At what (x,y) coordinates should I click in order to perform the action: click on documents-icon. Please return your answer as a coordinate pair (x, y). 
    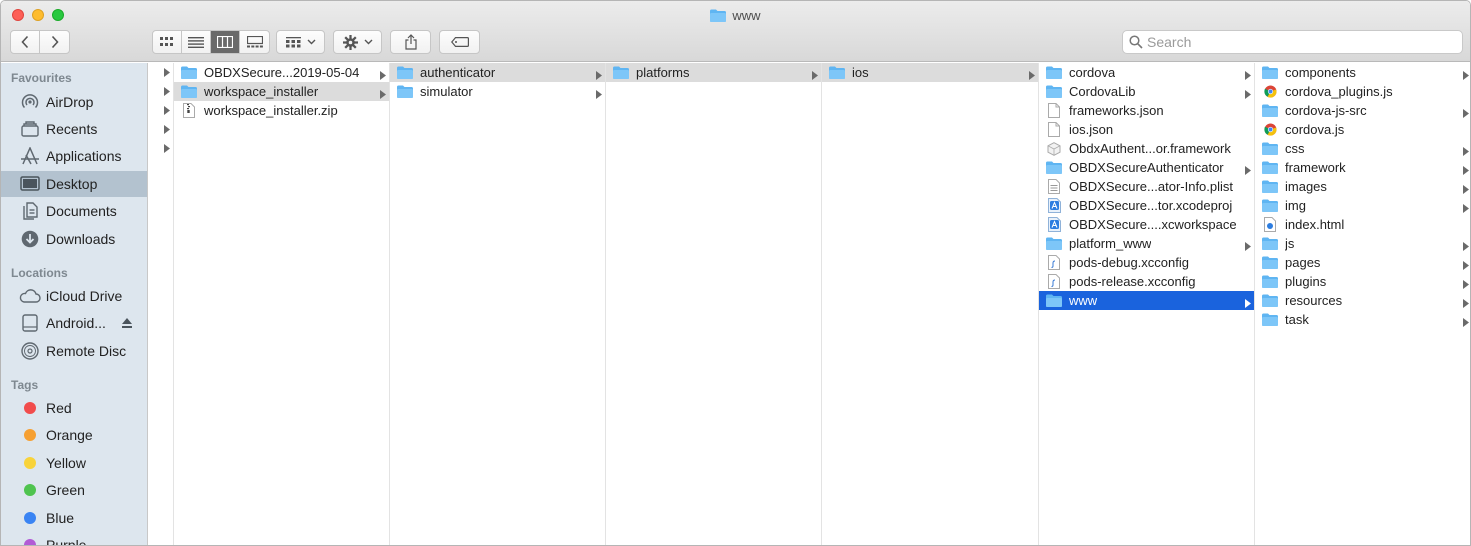
    Looking at the image, I should click on (30, 211).